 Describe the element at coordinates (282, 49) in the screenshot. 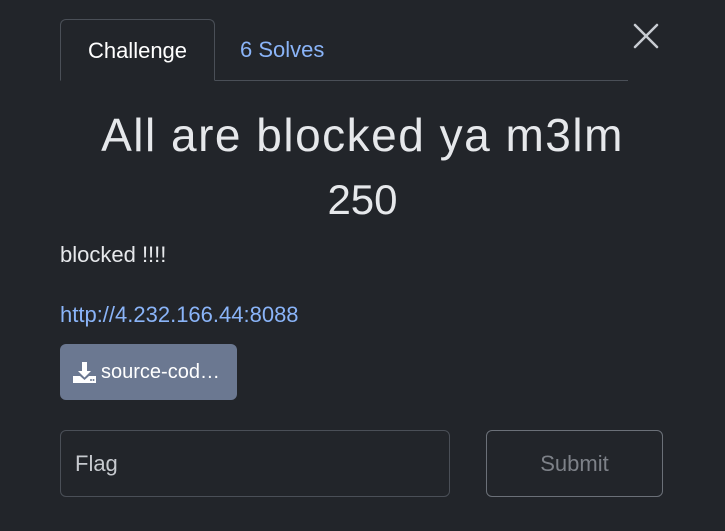

I see `tab-solves: 6 Solves` at that location.